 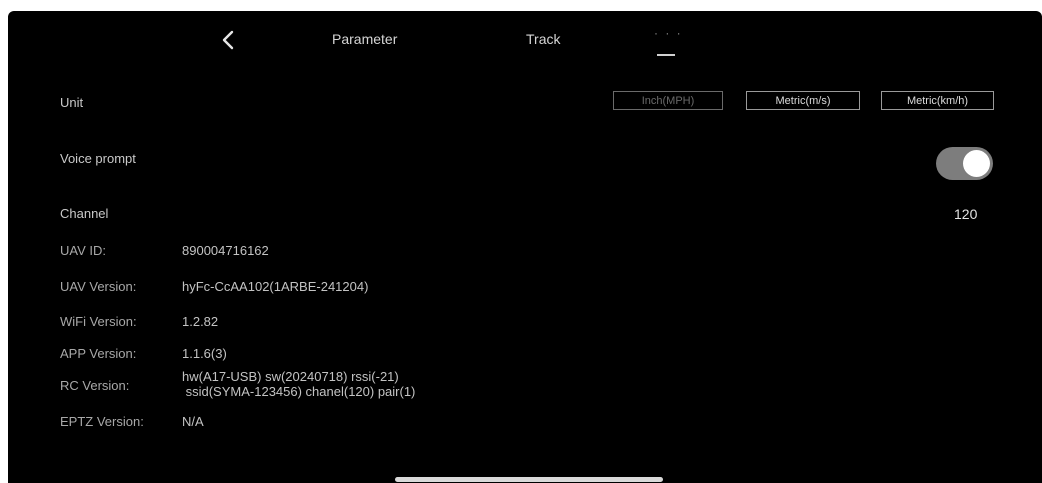 I want to click on tab-more: · · ·, so click(x=667, y=41).